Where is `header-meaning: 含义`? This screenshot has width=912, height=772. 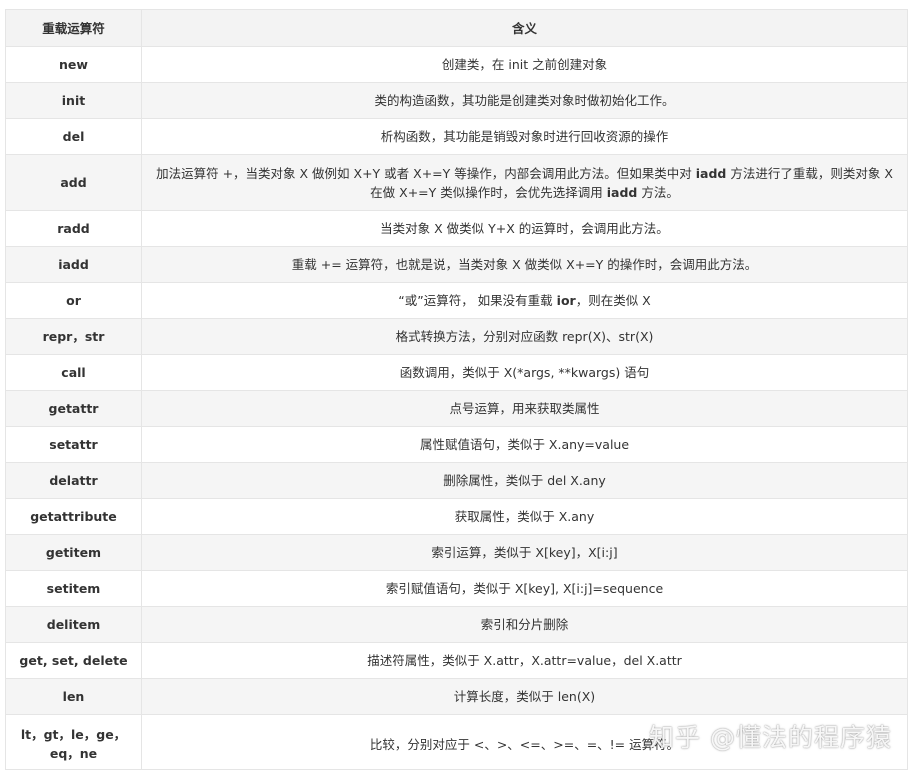
header-meaning: 含义 is located at coordinates (524, 28).